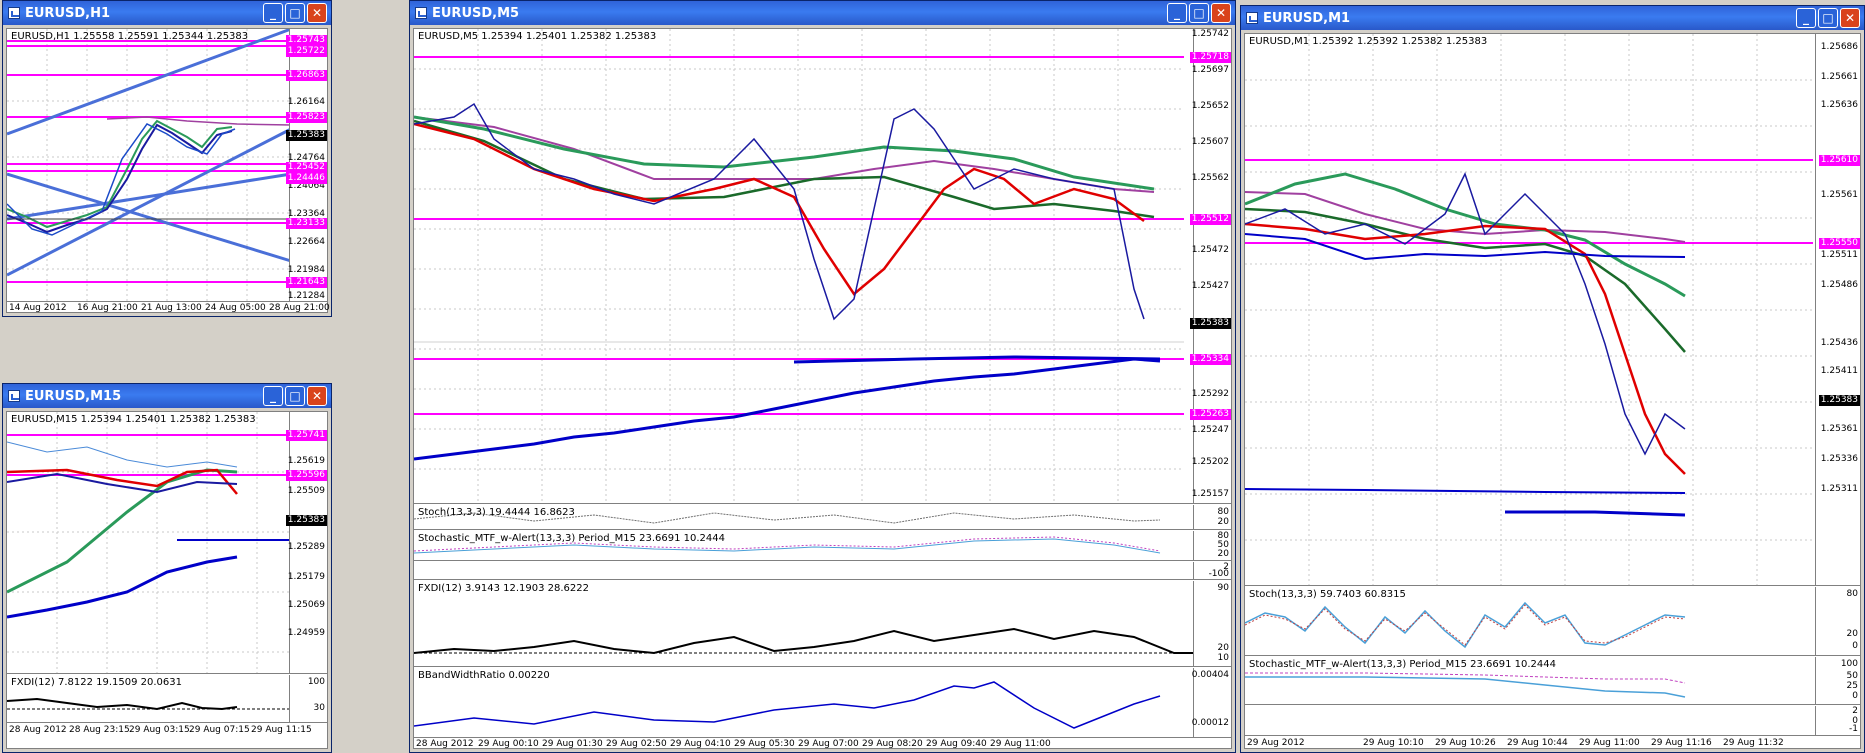 The height and width of the screenshot is (753, 1865). What do you see at coordinates (306, 435) in the screenshot?
I see `level-tag: 1.25741` at bounding box center [306, 435].